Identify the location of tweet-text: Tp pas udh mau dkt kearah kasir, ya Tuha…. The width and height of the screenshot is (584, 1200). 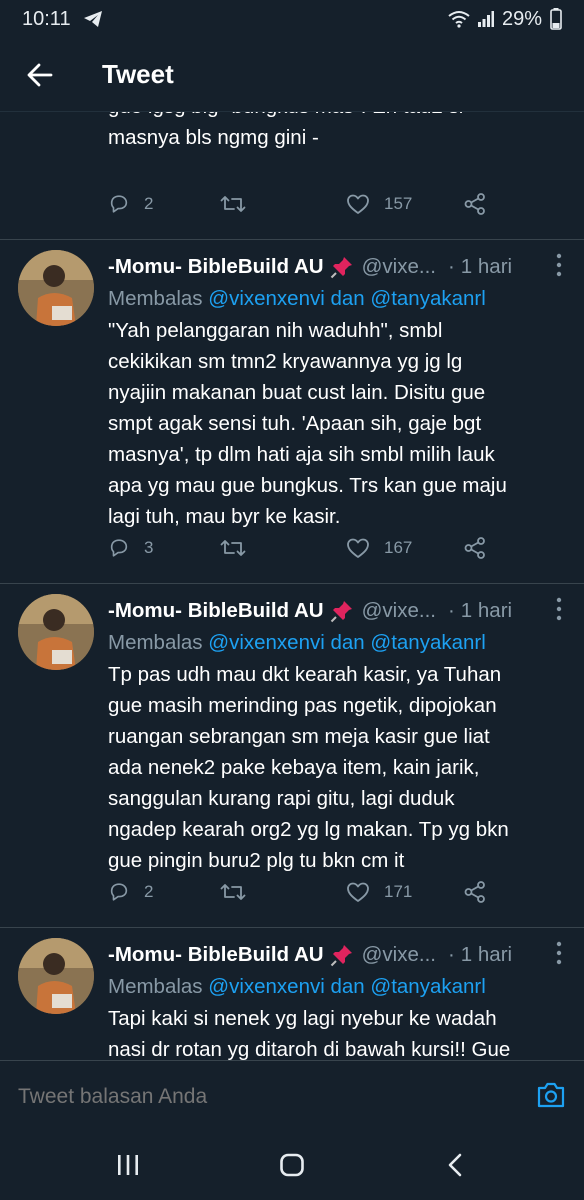
(308, 767).